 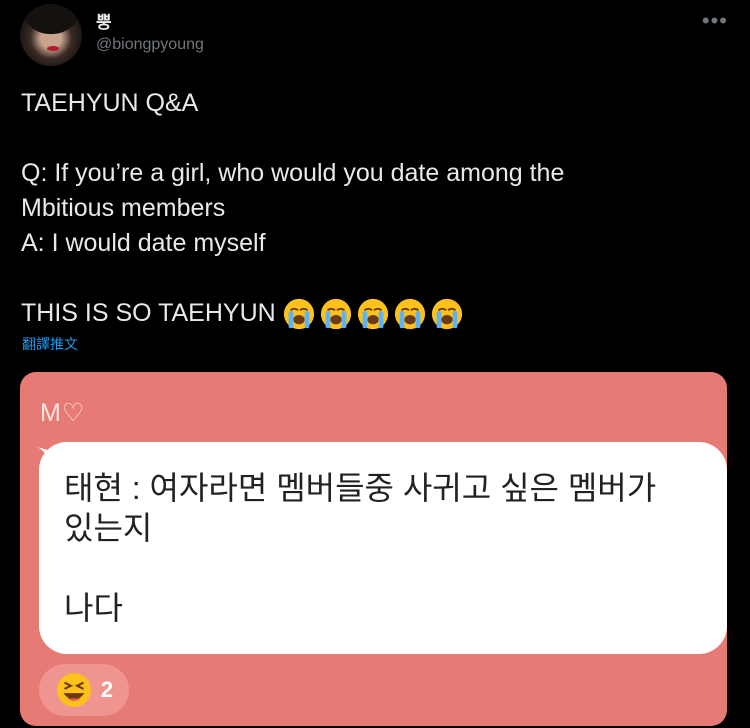 What do you see at coordinates (53, 48) in the screenshot?
I see `avatar-lip` at bounding box center [53, 48].